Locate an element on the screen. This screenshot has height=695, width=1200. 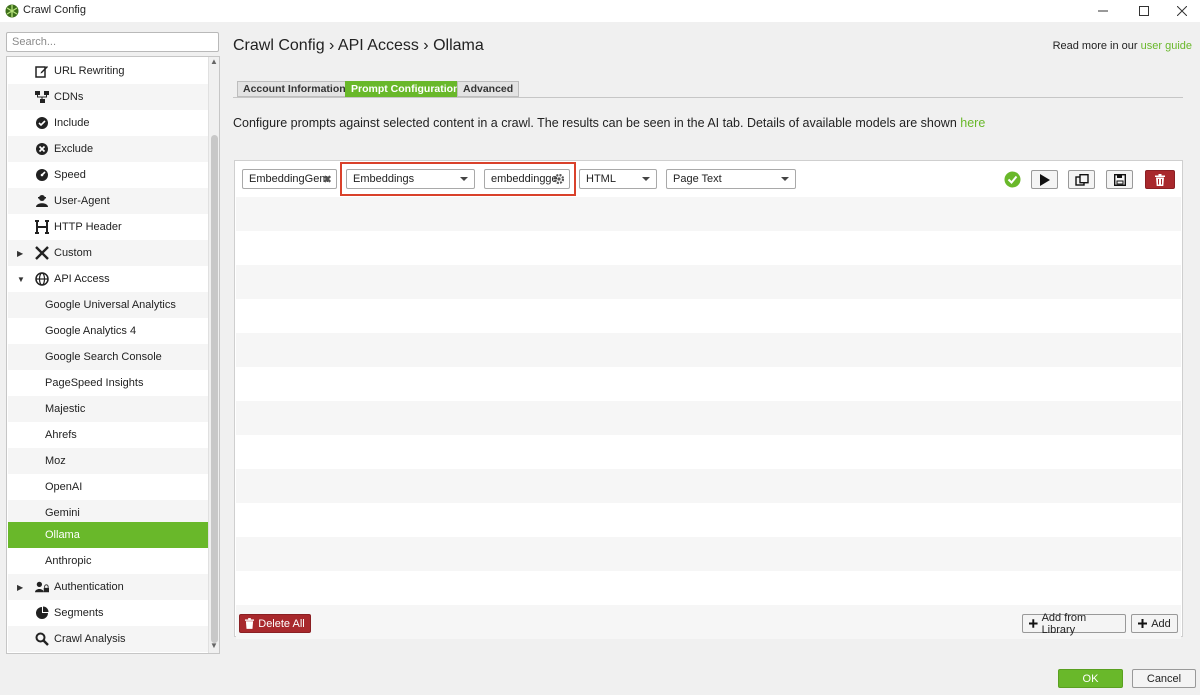
sidebar-item-google-analytics-4: Google Analytics 4 is located at coordinates (108, 331).